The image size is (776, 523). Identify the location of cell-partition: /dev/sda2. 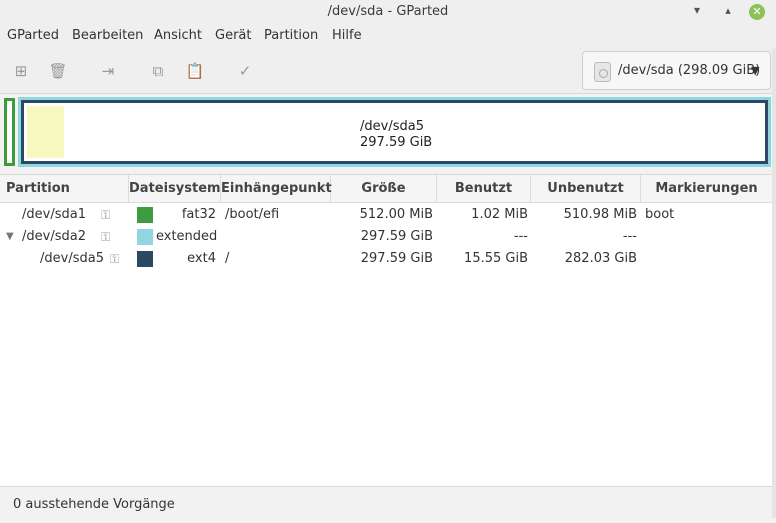
(54, 236).